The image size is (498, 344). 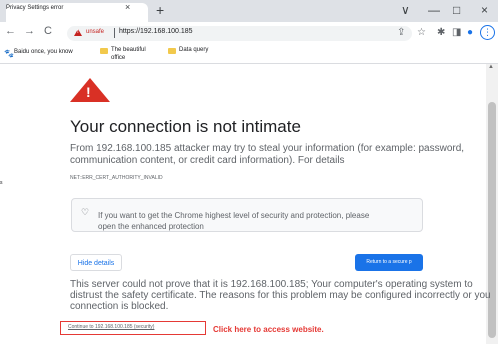 I want to click on bookmark-baidu: Baidu once, you know, so click(x=43, y=52).